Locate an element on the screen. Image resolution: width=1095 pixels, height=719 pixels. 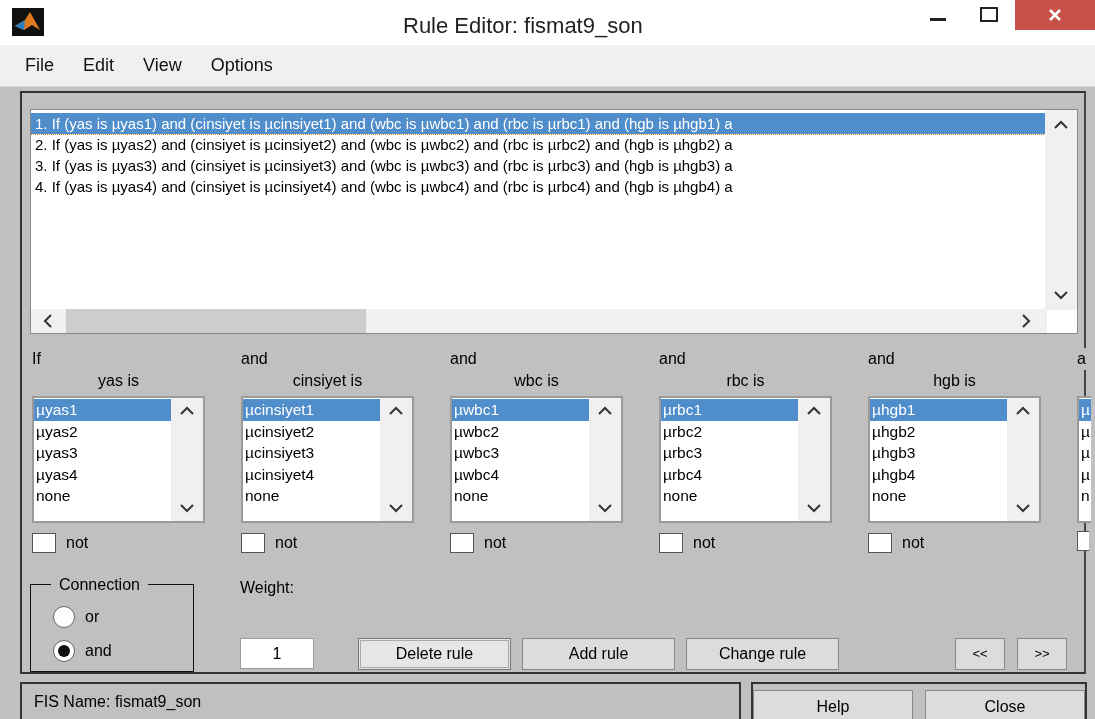
footer-button: Close is located at coordinates (1005, 704).